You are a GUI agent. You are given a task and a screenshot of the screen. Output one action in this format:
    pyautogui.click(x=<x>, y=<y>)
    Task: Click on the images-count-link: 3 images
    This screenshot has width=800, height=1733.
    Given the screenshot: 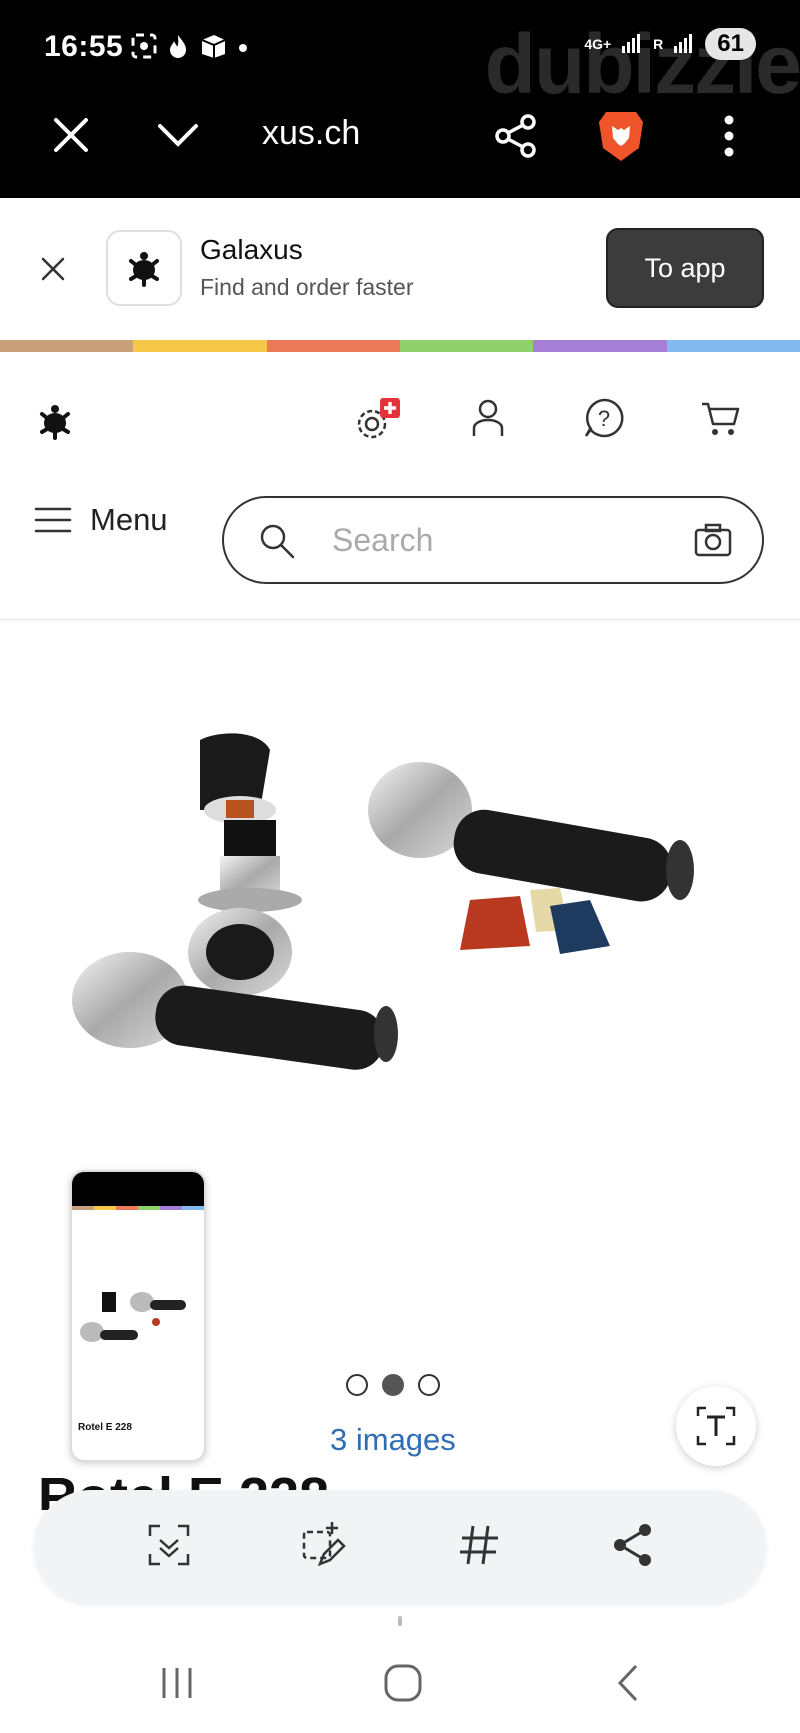 What is the action you would take?
    pyautogui.click(x=393, y=1440)
    